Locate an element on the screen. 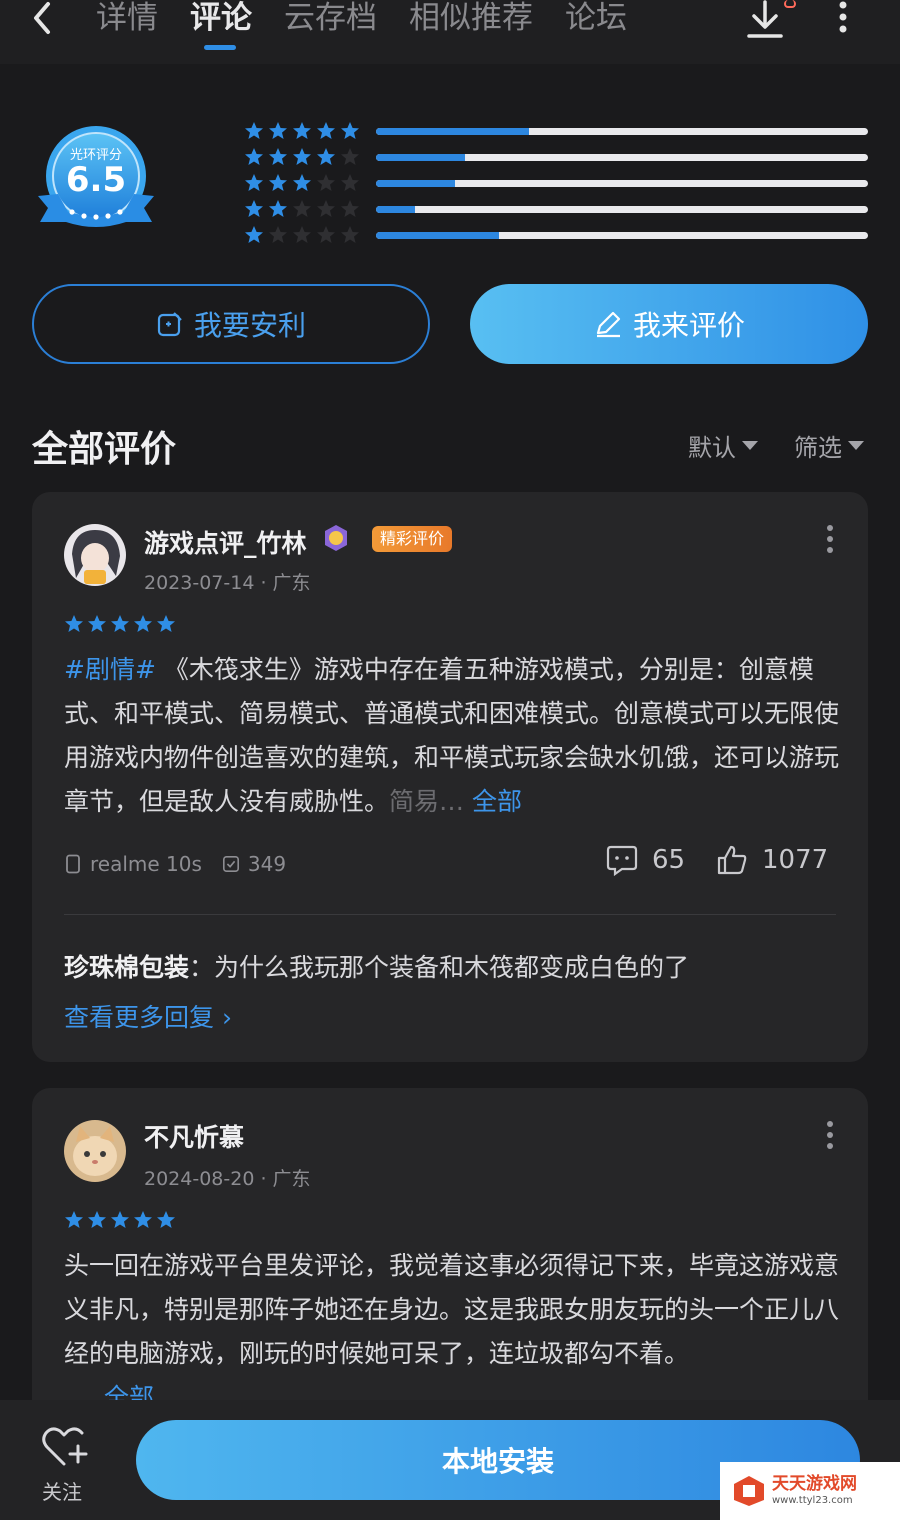  filter-dropdown: 筛选 is located at coordinates (829, 445).